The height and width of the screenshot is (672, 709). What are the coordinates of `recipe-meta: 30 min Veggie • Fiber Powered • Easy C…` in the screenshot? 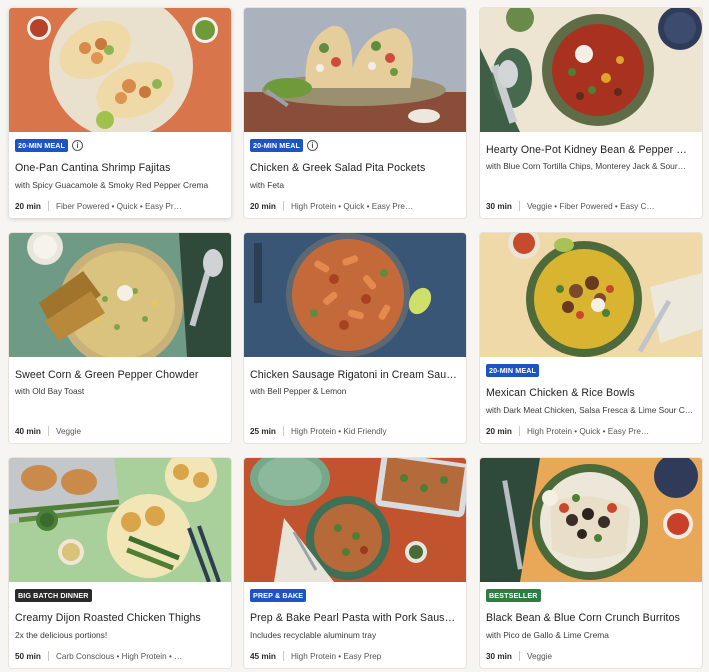 It's located at (591, 206).